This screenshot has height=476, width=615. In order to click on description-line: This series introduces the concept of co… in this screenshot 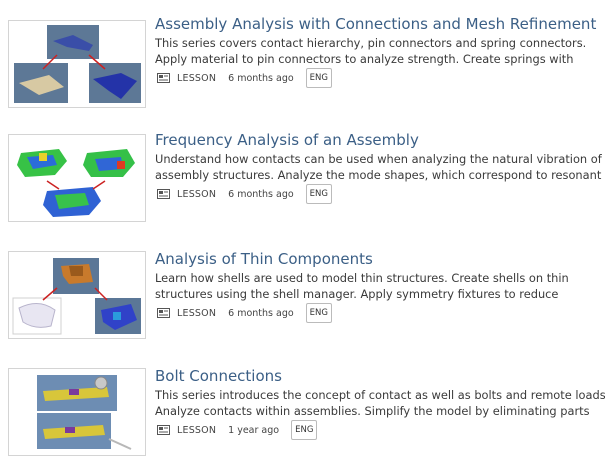, I will do `click(380, 395)`.